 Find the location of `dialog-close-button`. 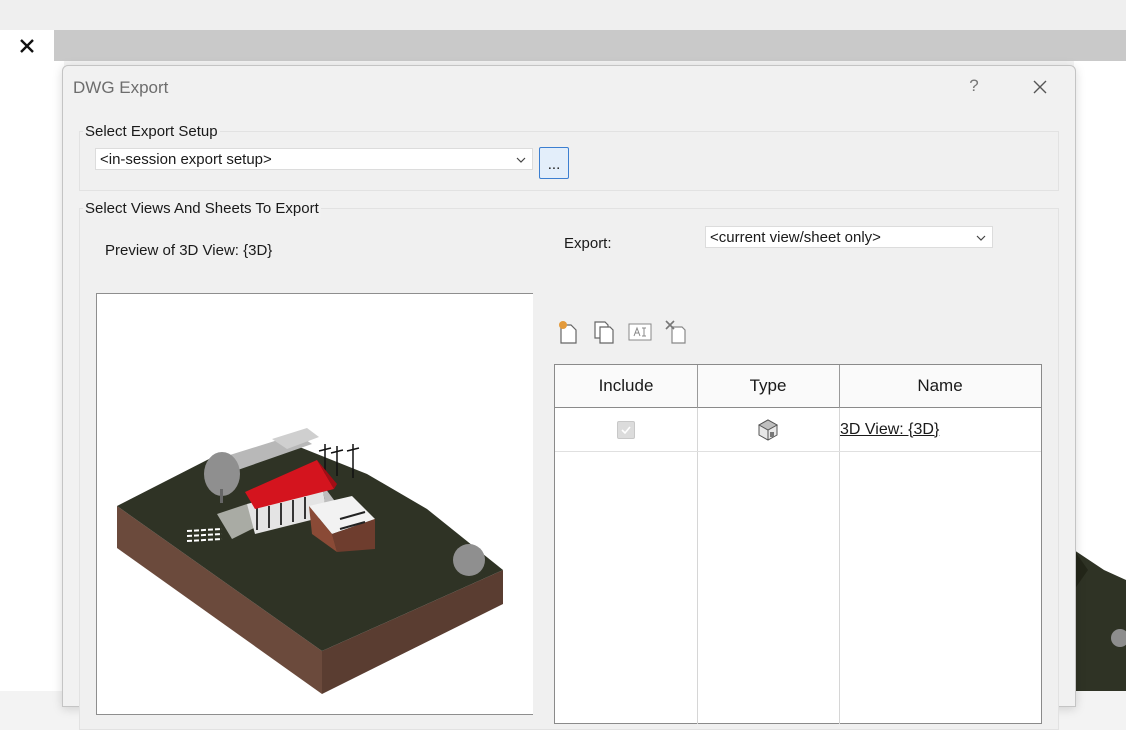

dialog-close-button is located at coordinates (1040, 87).